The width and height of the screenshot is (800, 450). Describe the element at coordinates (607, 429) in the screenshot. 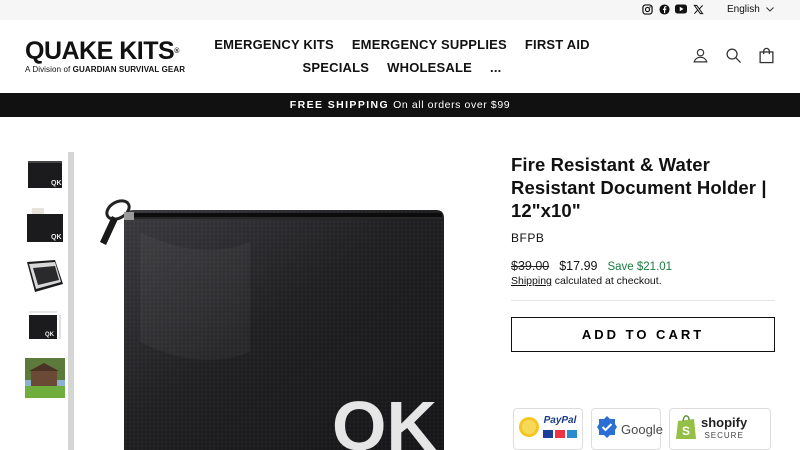

I see `verified-check-icon` at that location.